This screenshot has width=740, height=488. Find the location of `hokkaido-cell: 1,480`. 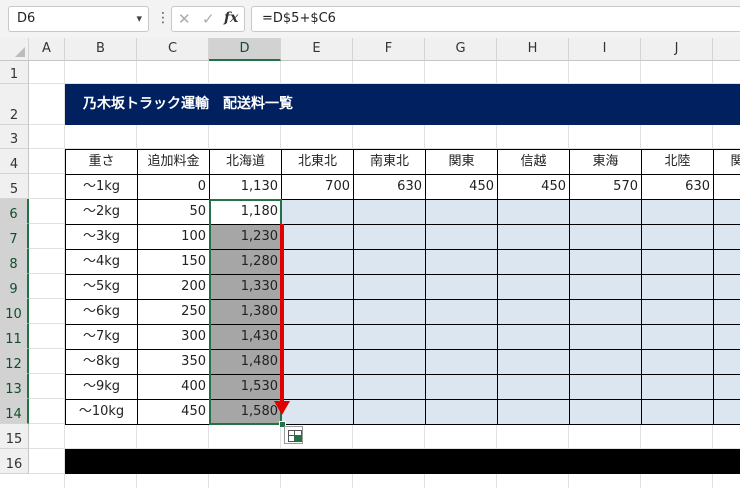

hokkaido-cell: 1,480 is located at coordinates (245, 362).